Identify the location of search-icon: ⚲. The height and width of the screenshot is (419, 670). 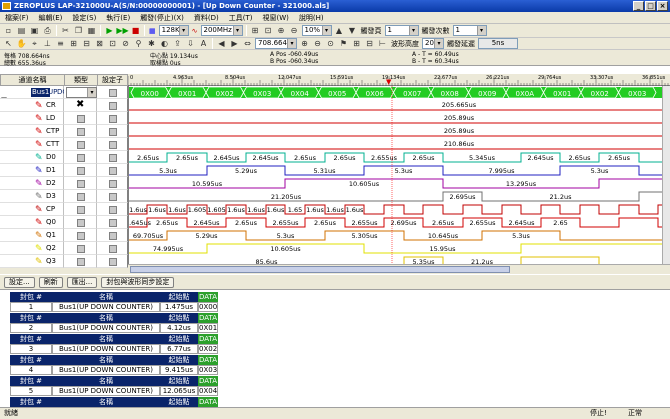
(138, 43).